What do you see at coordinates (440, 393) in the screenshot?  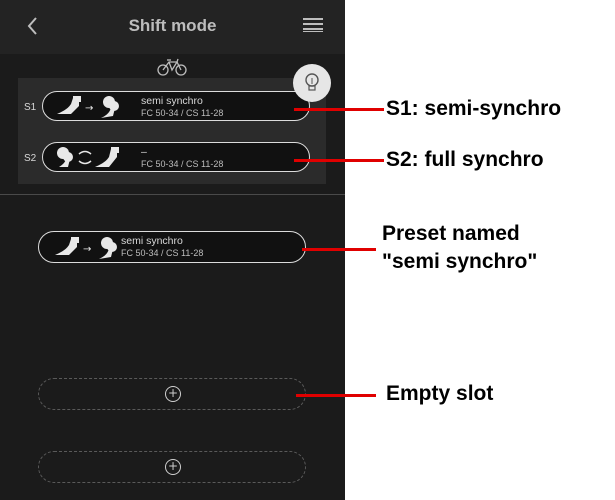 I see `annotation-empty: Empty slot` at bounding box center [440, 393].